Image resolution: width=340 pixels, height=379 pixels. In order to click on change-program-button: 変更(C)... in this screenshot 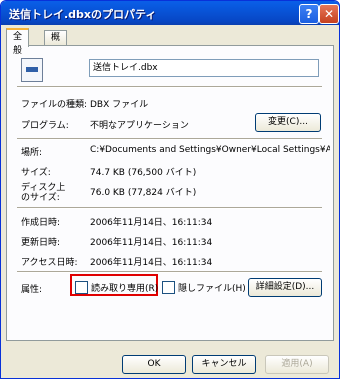, I will do `click(288, 122)`.